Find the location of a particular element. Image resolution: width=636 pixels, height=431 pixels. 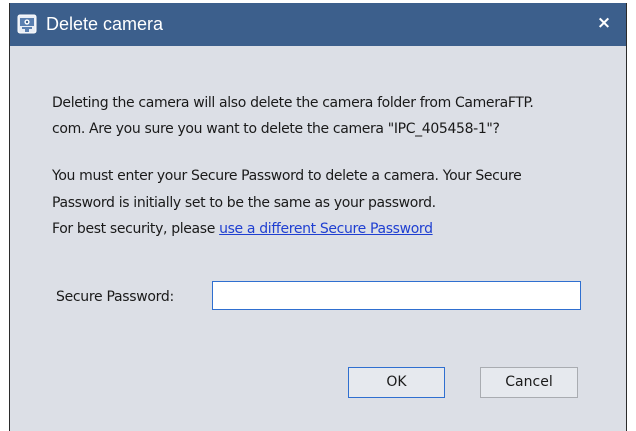

cancel-button: Cancel is located at coordinates (529, 382).